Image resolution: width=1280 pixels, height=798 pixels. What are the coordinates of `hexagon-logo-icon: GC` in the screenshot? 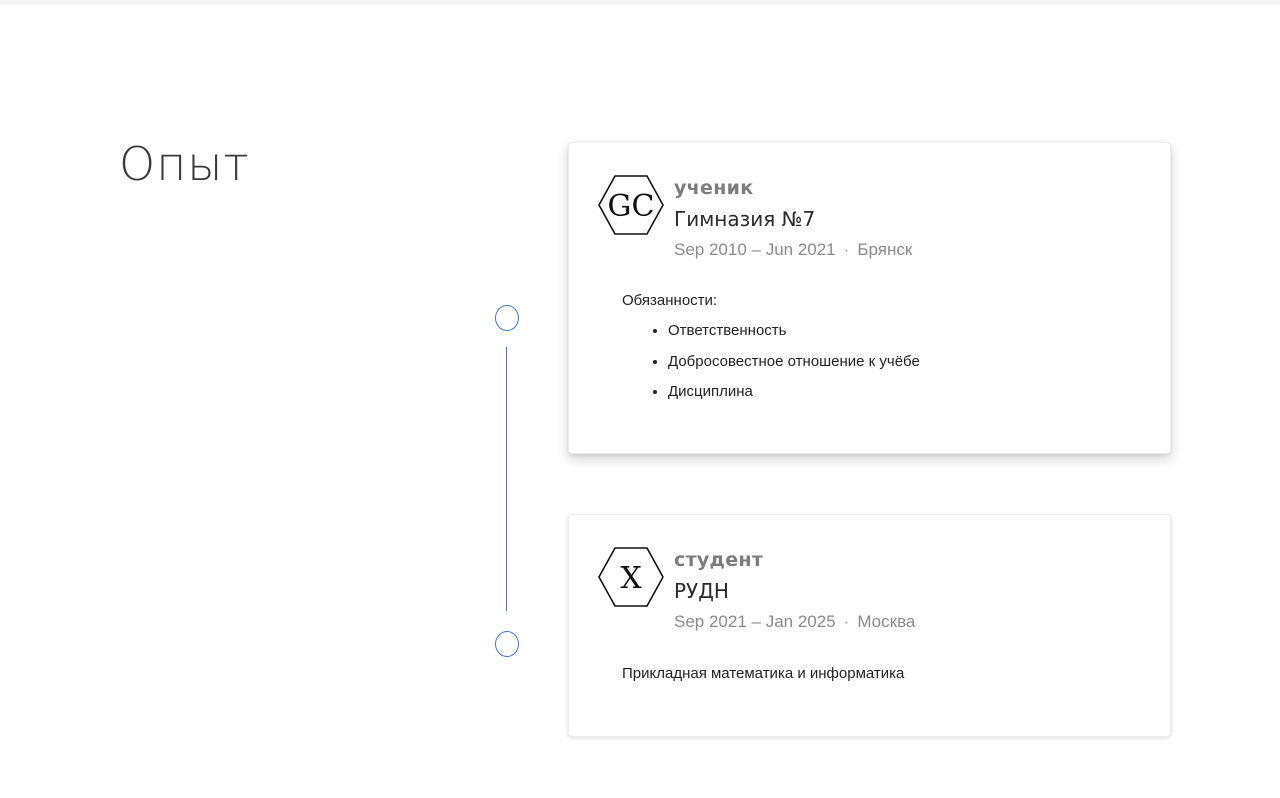 It's located at (631, 205).